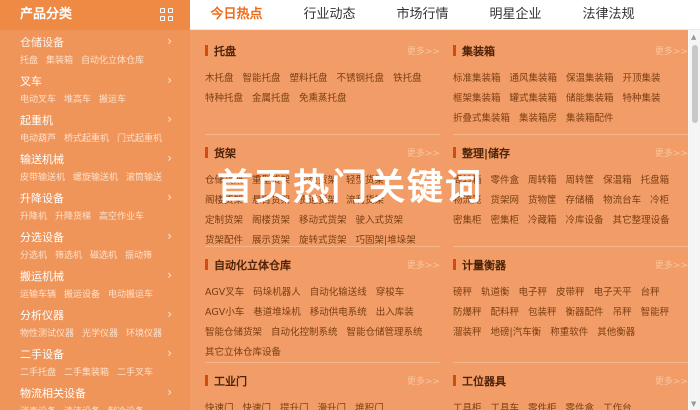 The width and height of the screenshot is (700, 410). What do you see at coordinates (135, 373) in the screenshot?
I see `sidebar-subcategory-link: 二手叉车` at bounding box center [135, 373].